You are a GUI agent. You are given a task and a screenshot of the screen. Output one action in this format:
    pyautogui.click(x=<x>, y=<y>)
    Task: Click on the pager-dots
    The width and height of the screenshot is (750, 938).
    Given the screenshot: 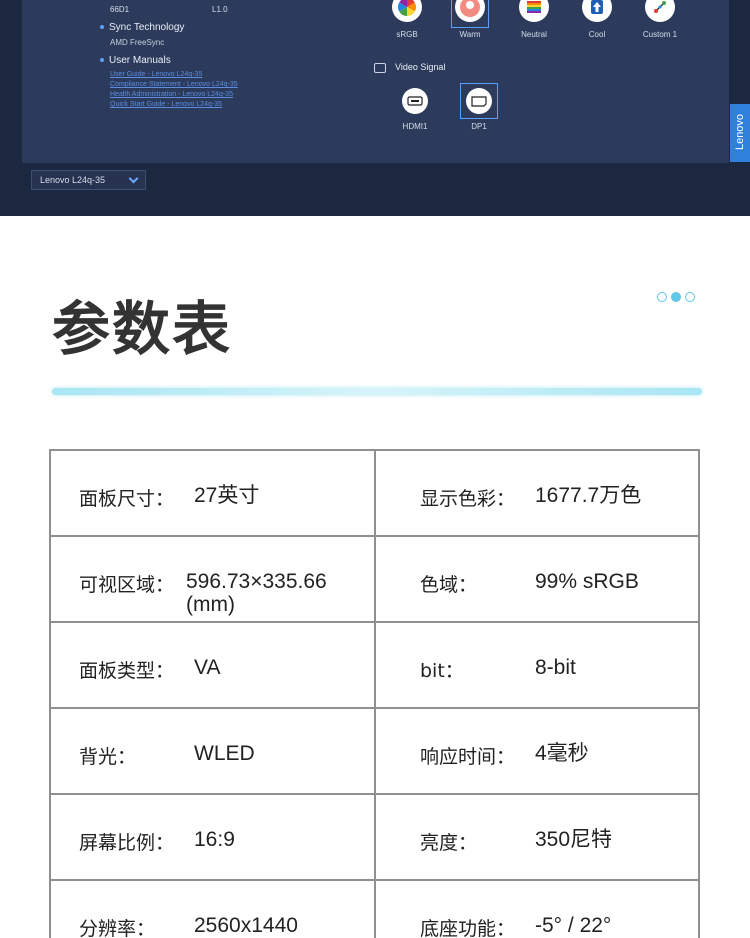 What is the action you would take?
    pyautogui.click(x=678, y=296)
    